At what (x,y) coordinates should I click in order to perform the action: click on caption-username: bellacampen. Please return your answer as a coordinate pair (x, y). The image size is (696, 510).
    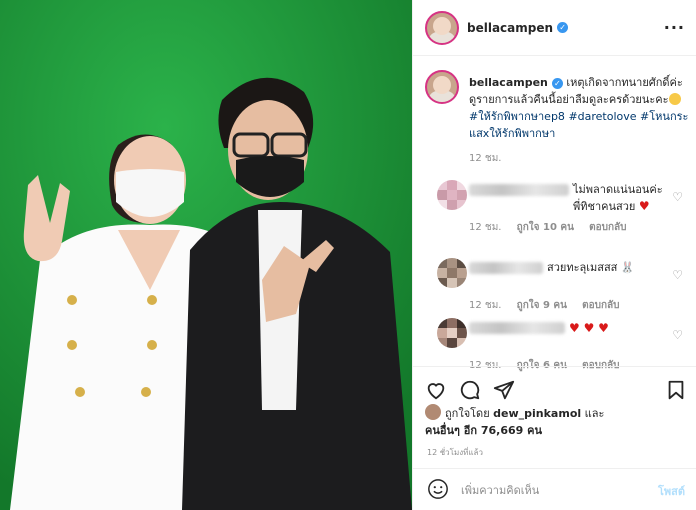
    Looking at the image, I should click on (508, 82).